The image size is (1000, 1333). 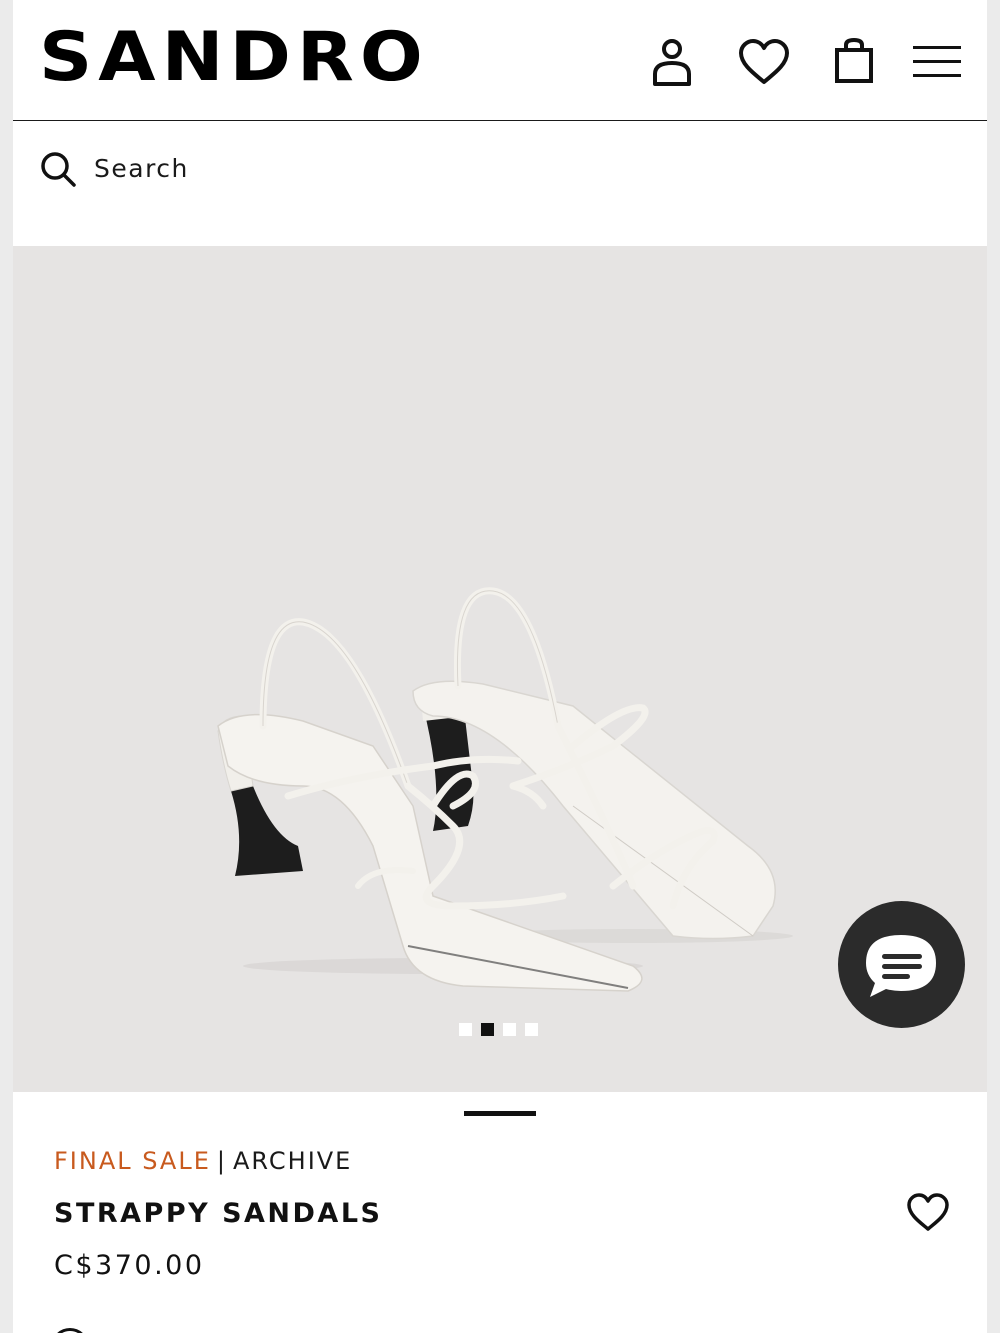 What do you see at coordinates (500, 184) in the screenshot?
I see `search-bar: Search` at bounding box center [500, 184].